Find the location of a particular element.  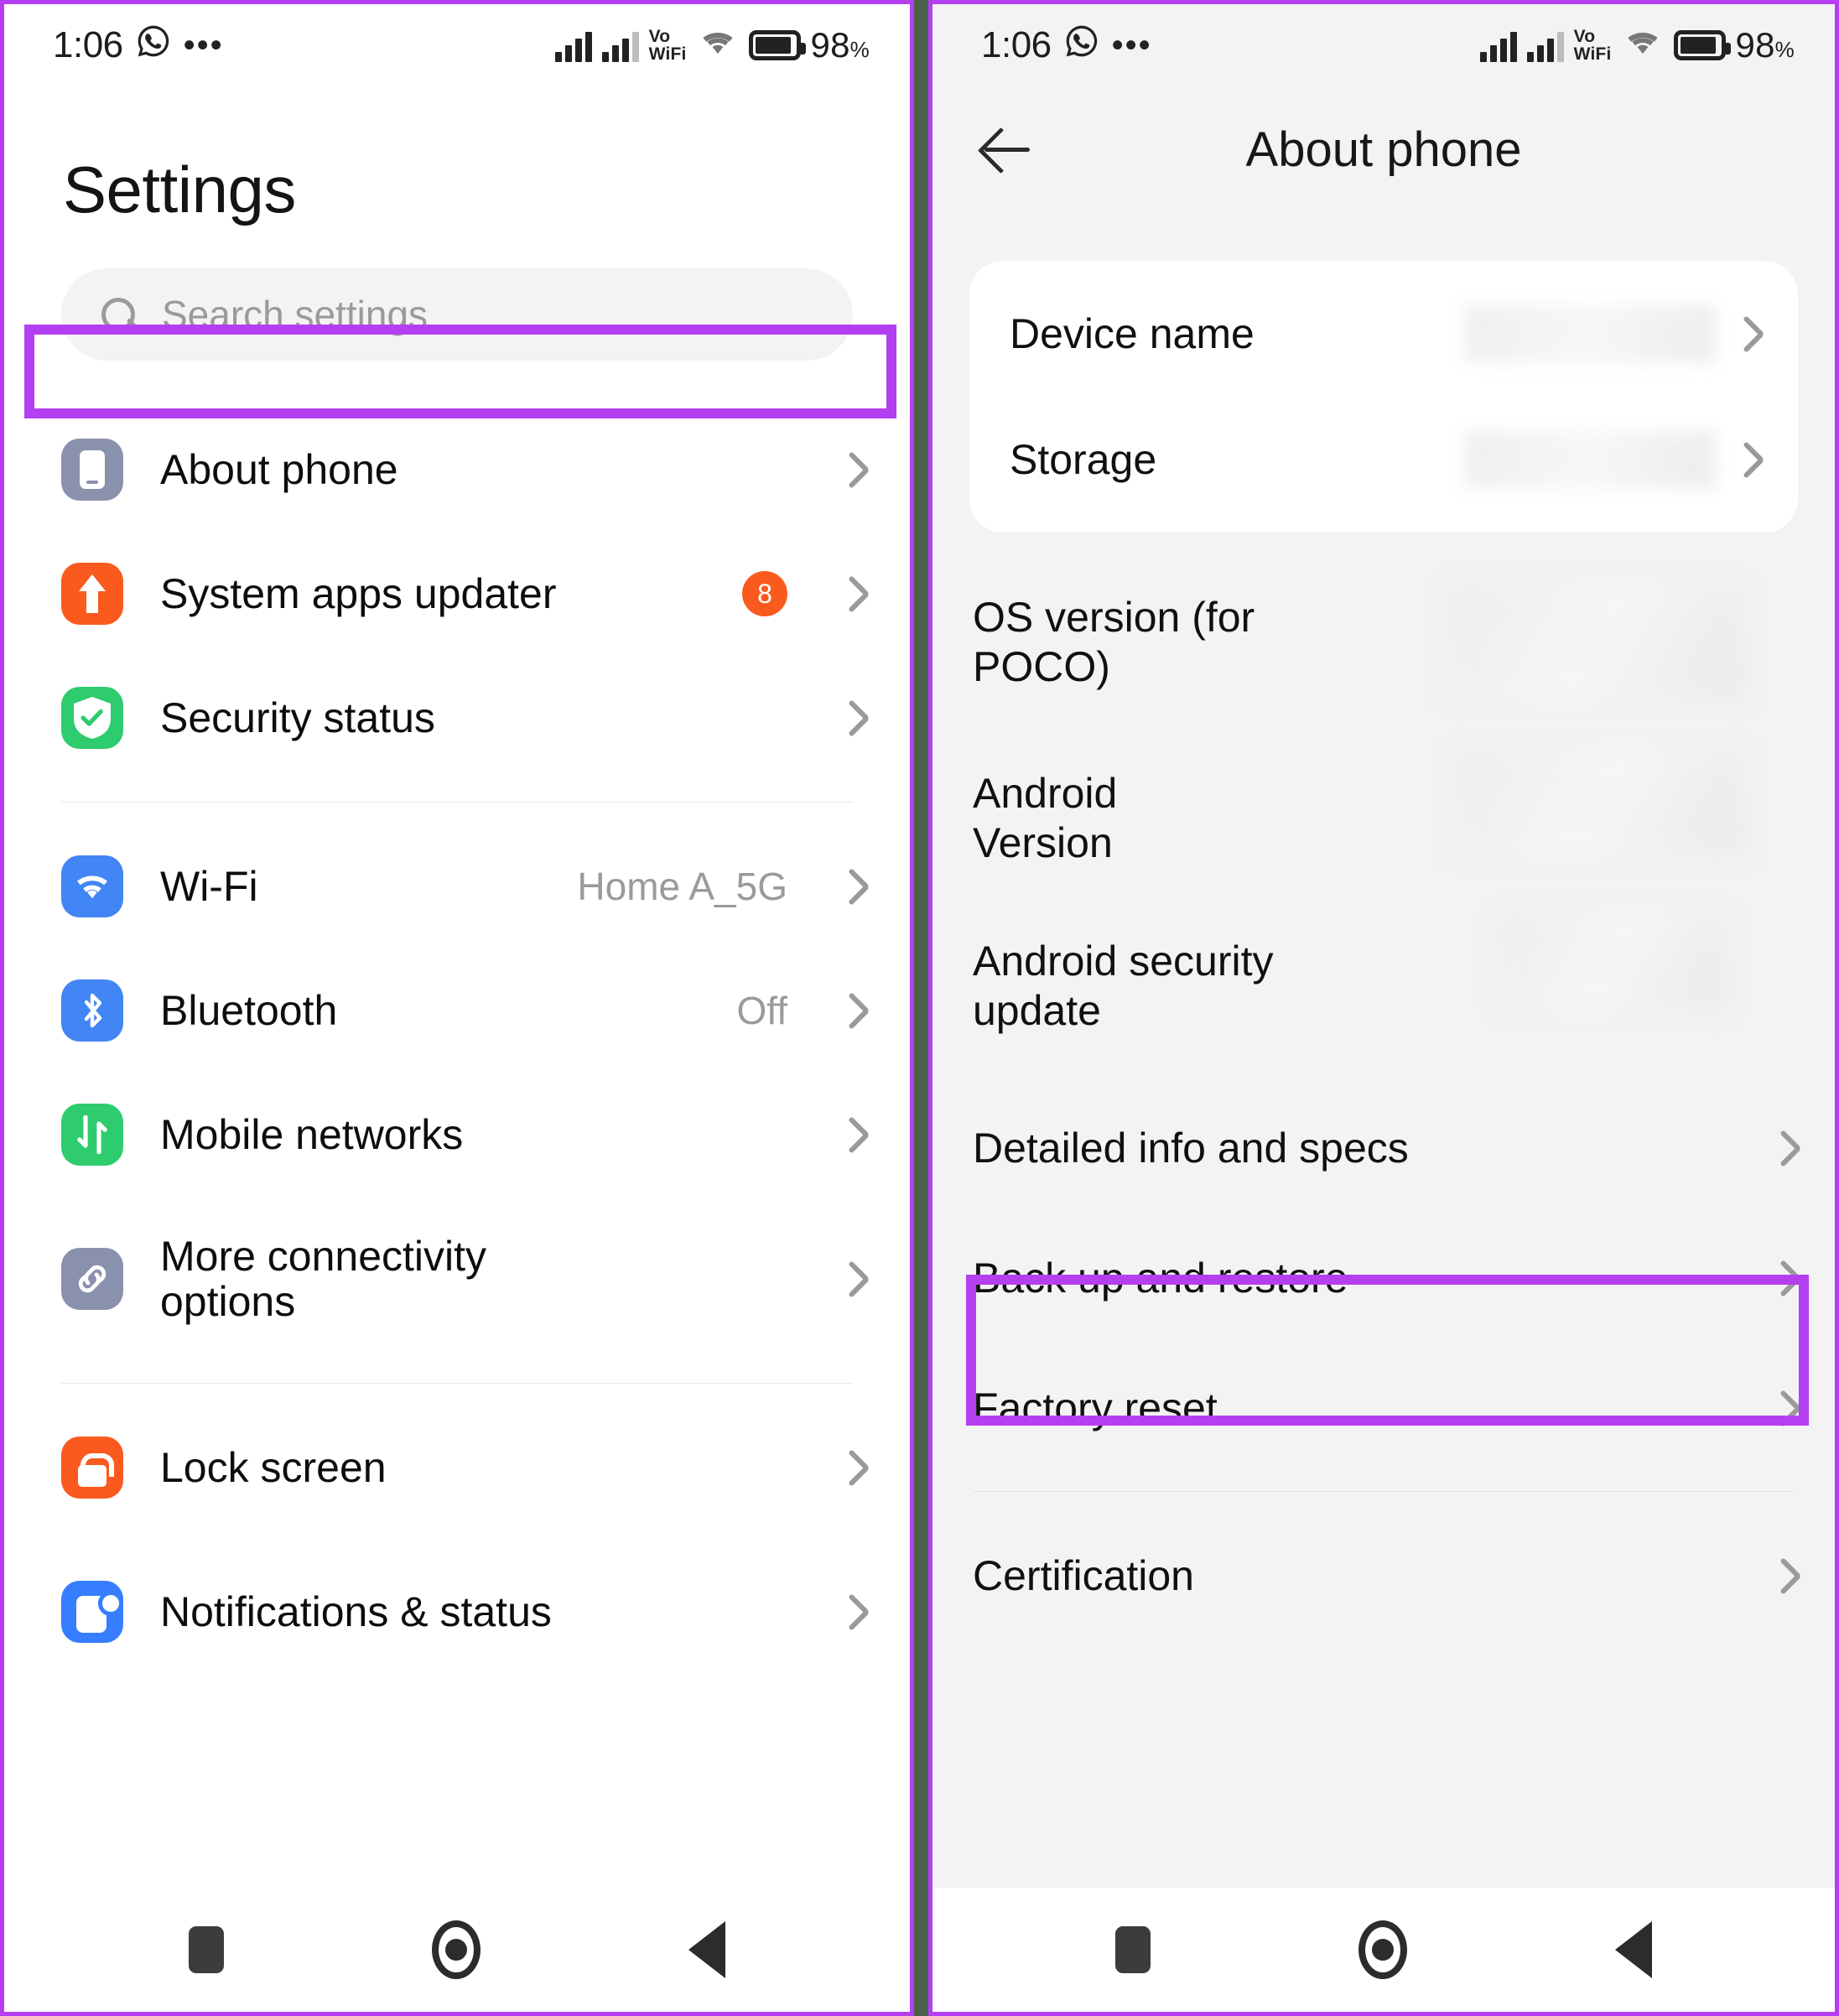

list-item-label: Android Version is located at coordinates (1045, 818).